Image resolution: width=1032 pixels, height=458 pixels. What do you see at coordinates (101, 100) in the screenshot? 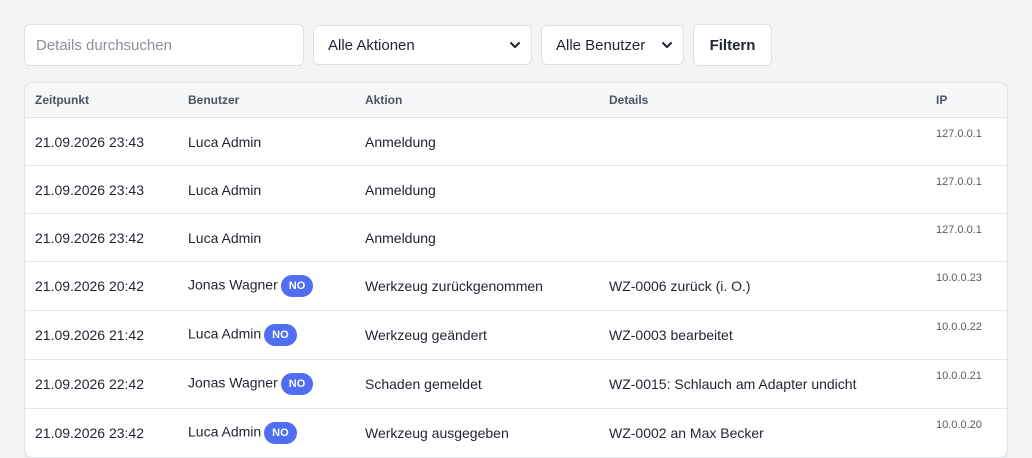
I see `column-header-time: Zeitpunkt` at bounding box center [101, 100].